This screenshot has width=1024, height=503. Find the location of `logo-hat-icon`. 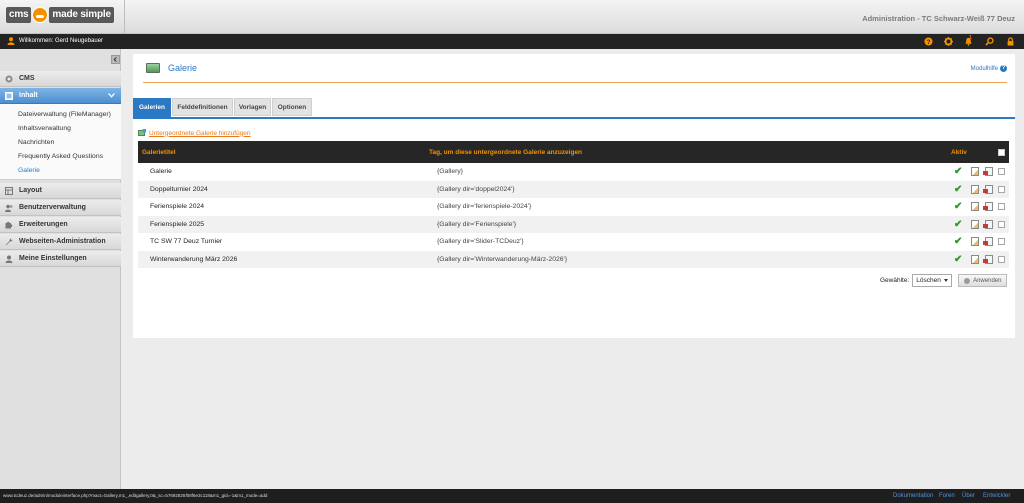

logo-hat-icon is located at coordinates (40, 15).